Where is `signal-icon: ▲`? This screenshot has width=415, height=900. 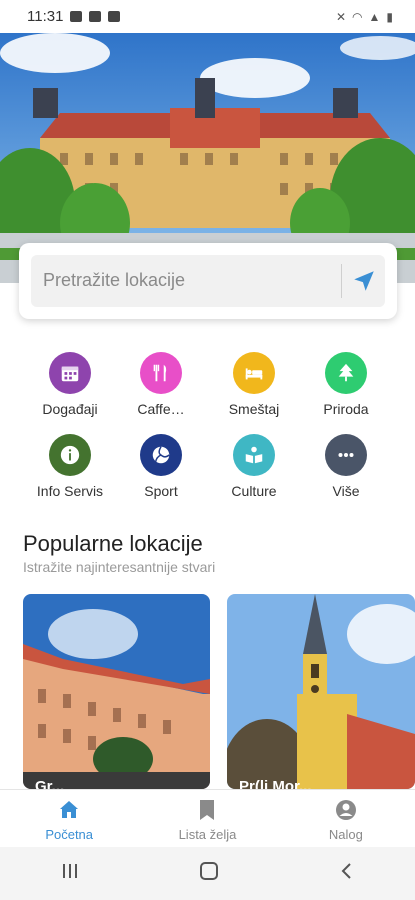 signal-icon: ▲ is located at coordinates (374, 16).